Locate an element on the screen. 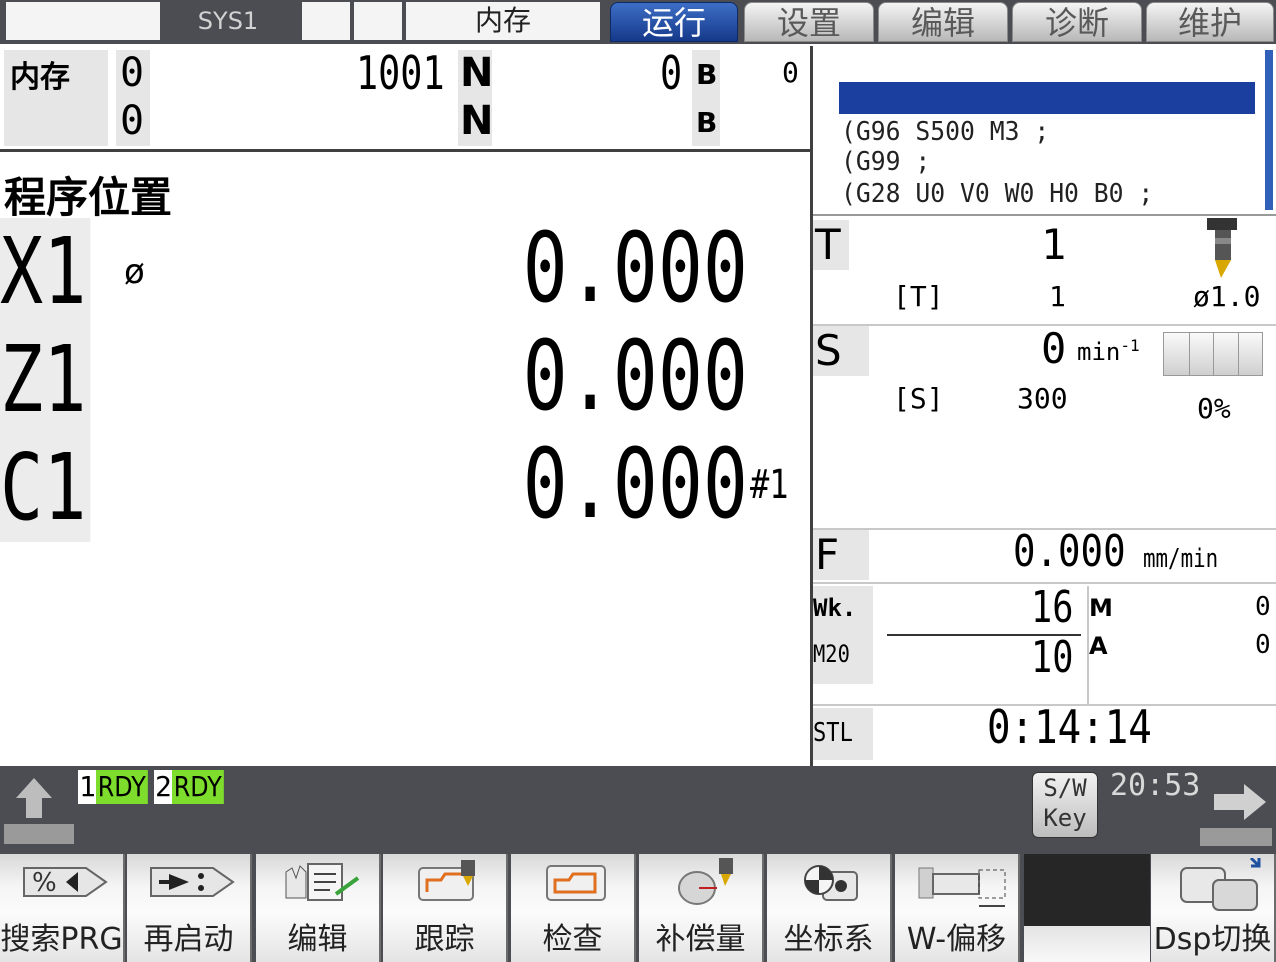 Image resolution: width=1276 pixels, height=962 pixels. o-number-1: 0 is located at coordinates (132, 73).